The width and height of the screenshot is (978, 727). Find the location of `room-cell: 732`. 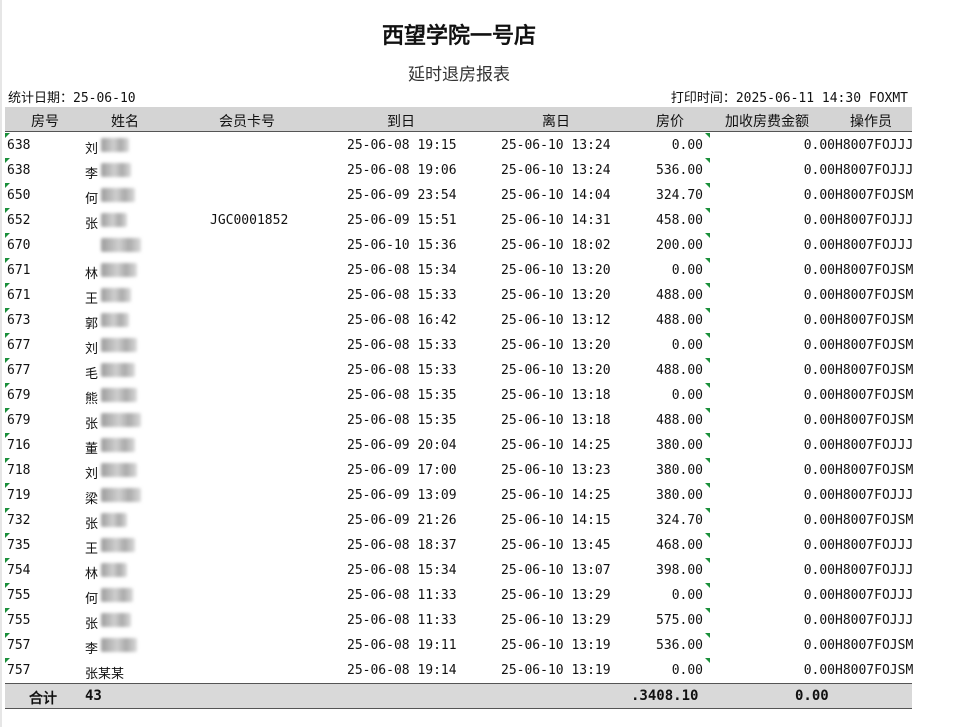

room-cell: 732 is located at coordinates (19, 520).